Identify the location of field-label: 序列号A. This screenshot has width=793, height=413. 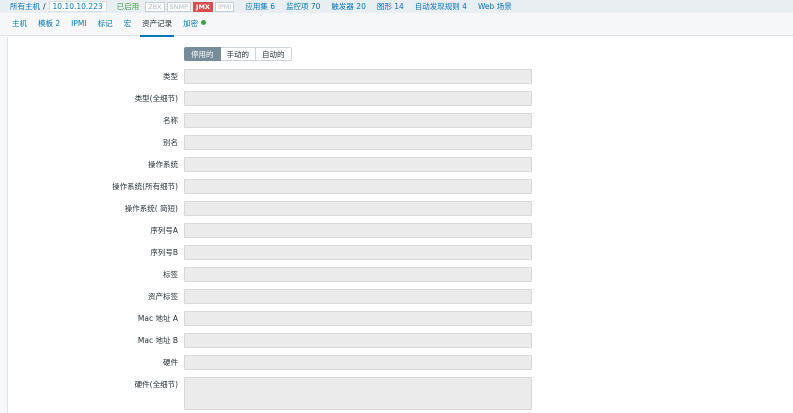
(164, 230).